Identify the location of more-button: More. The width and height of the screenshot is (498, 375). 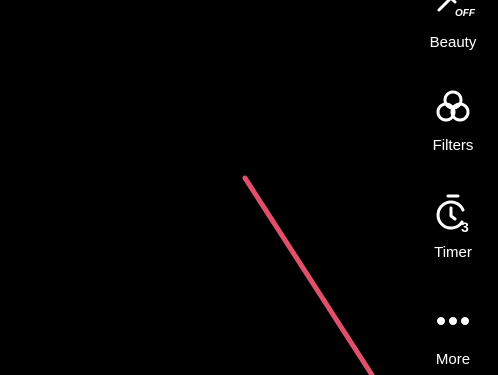
(453, 333).